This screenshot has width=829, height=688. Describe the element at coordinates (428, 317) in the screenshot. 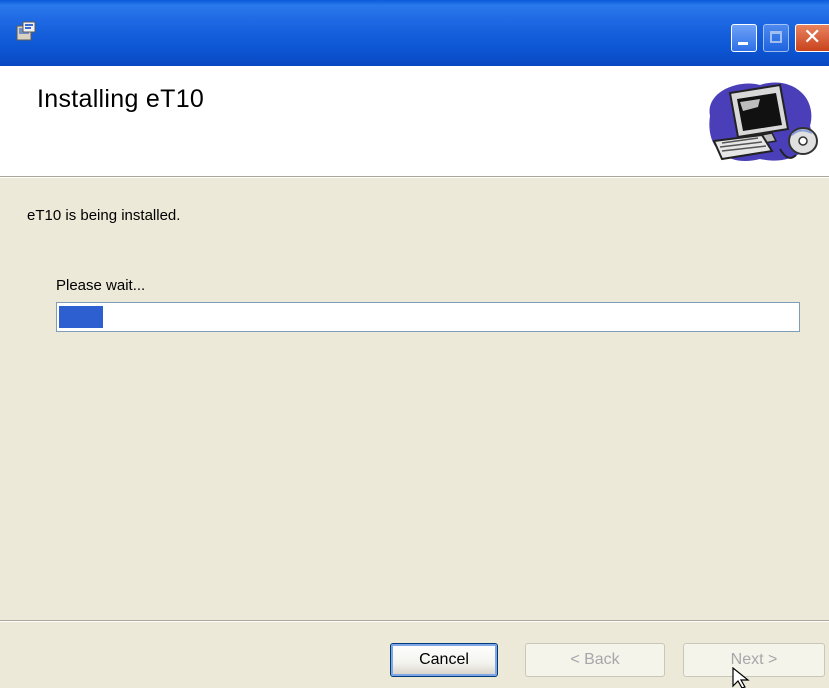

I see `progress-bar` at that location.